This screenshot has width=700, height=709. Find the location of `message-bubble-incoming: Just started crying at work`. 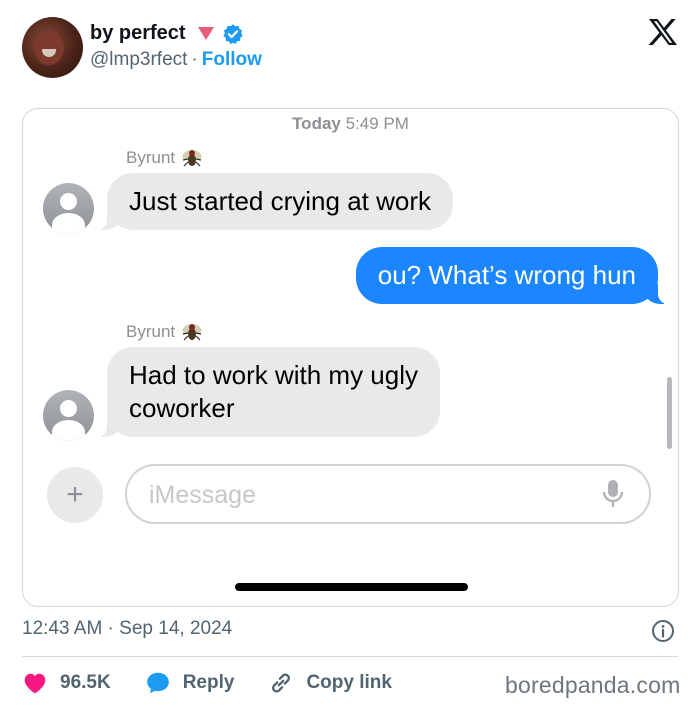

message-bubble-incoming: Just started crying at work is located at coordinates (275, 201).